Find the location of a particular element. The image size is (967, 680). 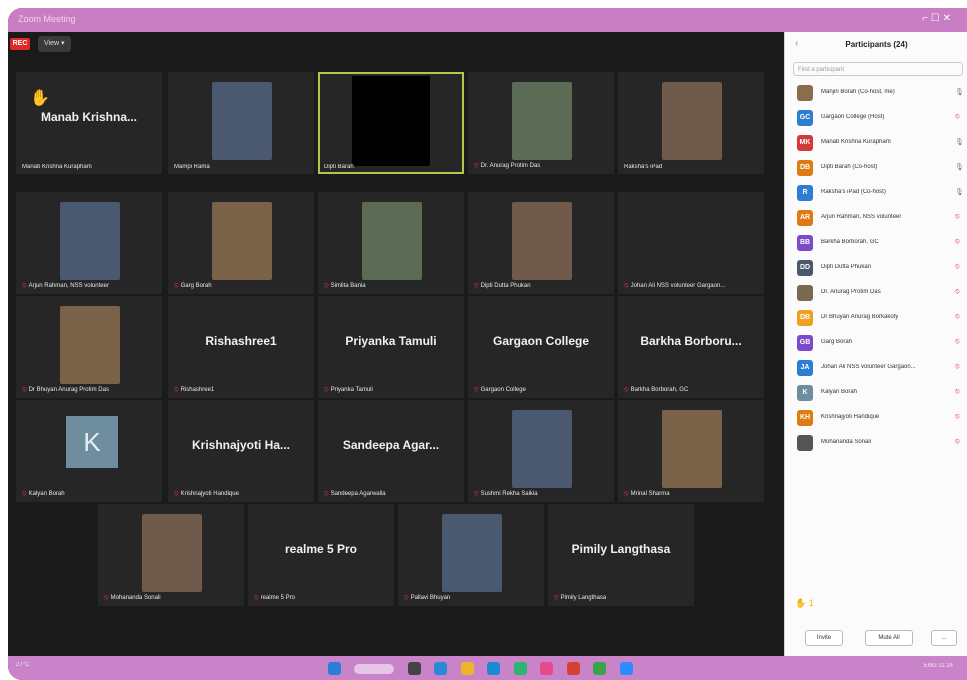

chrome-alt-icon is located at coordinates (600, 669).